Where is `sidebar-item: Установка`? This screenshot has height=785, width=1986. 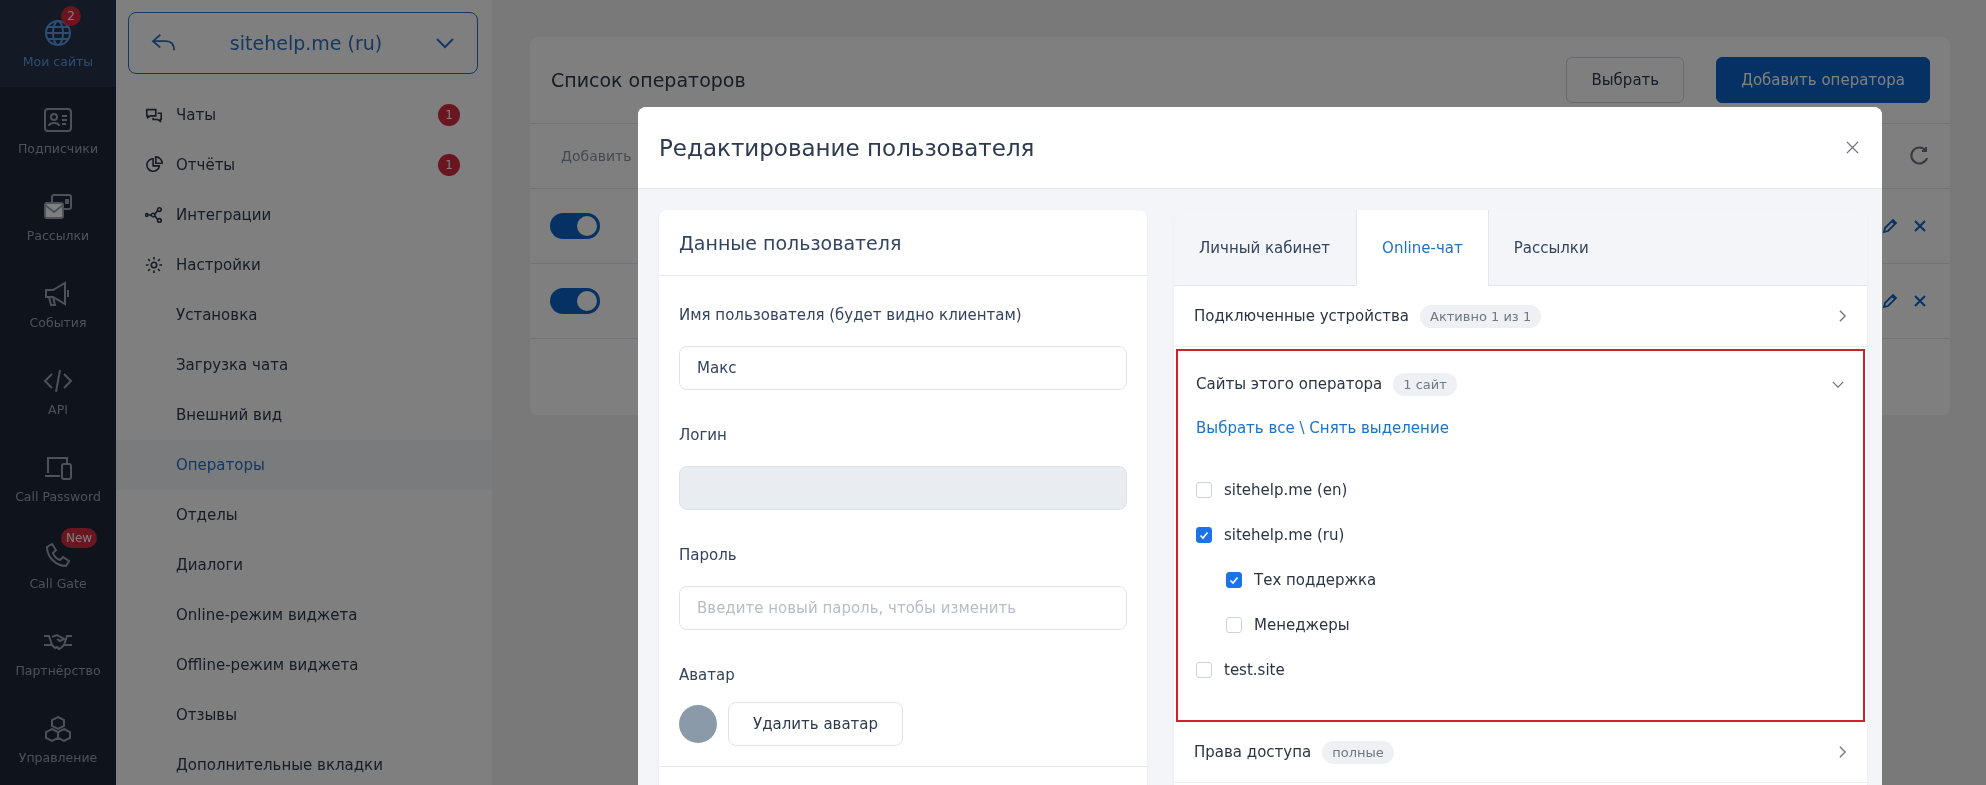 sidebar-item: Установка is located at coordinates (304, 315).